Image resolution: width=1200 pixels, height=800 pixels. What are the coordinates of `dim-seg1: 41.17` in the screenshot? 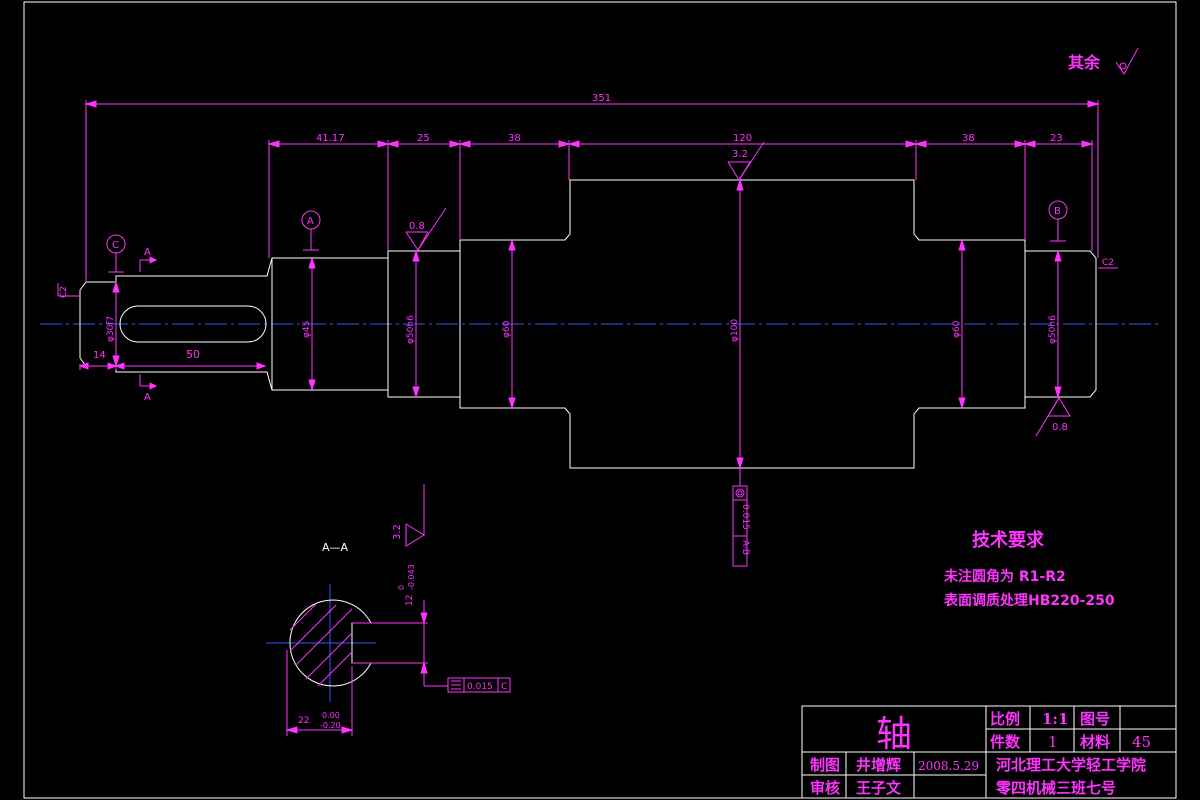 It's located at (330, 138).